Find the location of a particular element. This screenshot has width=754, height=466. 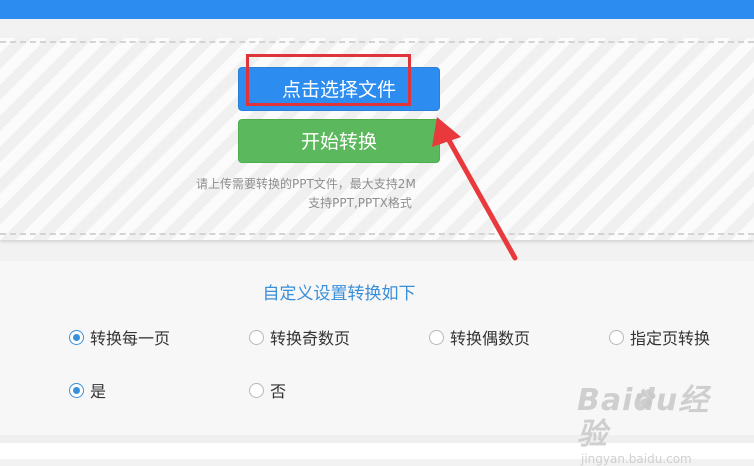

radio-label: 转换奇数页 is located at coordinates (310, 338).